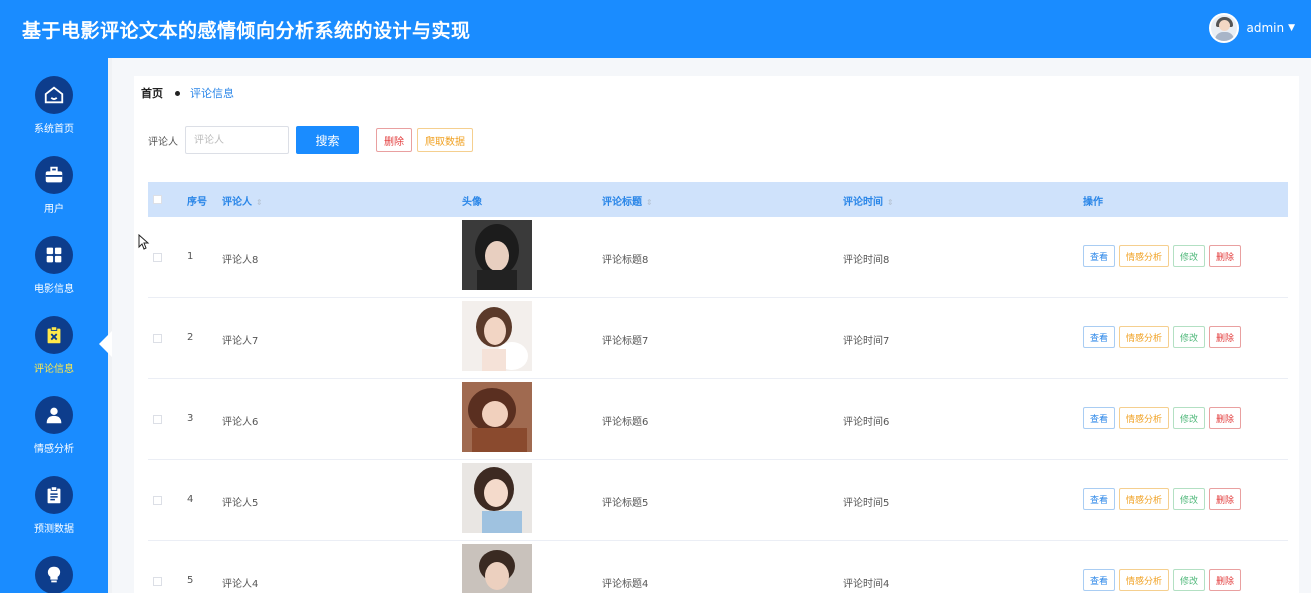 The width and height of the screenshot is (1311, 593). Describe the element at coordinates (190, 337) in the screenshot. I see `row-index: 2` at that location.